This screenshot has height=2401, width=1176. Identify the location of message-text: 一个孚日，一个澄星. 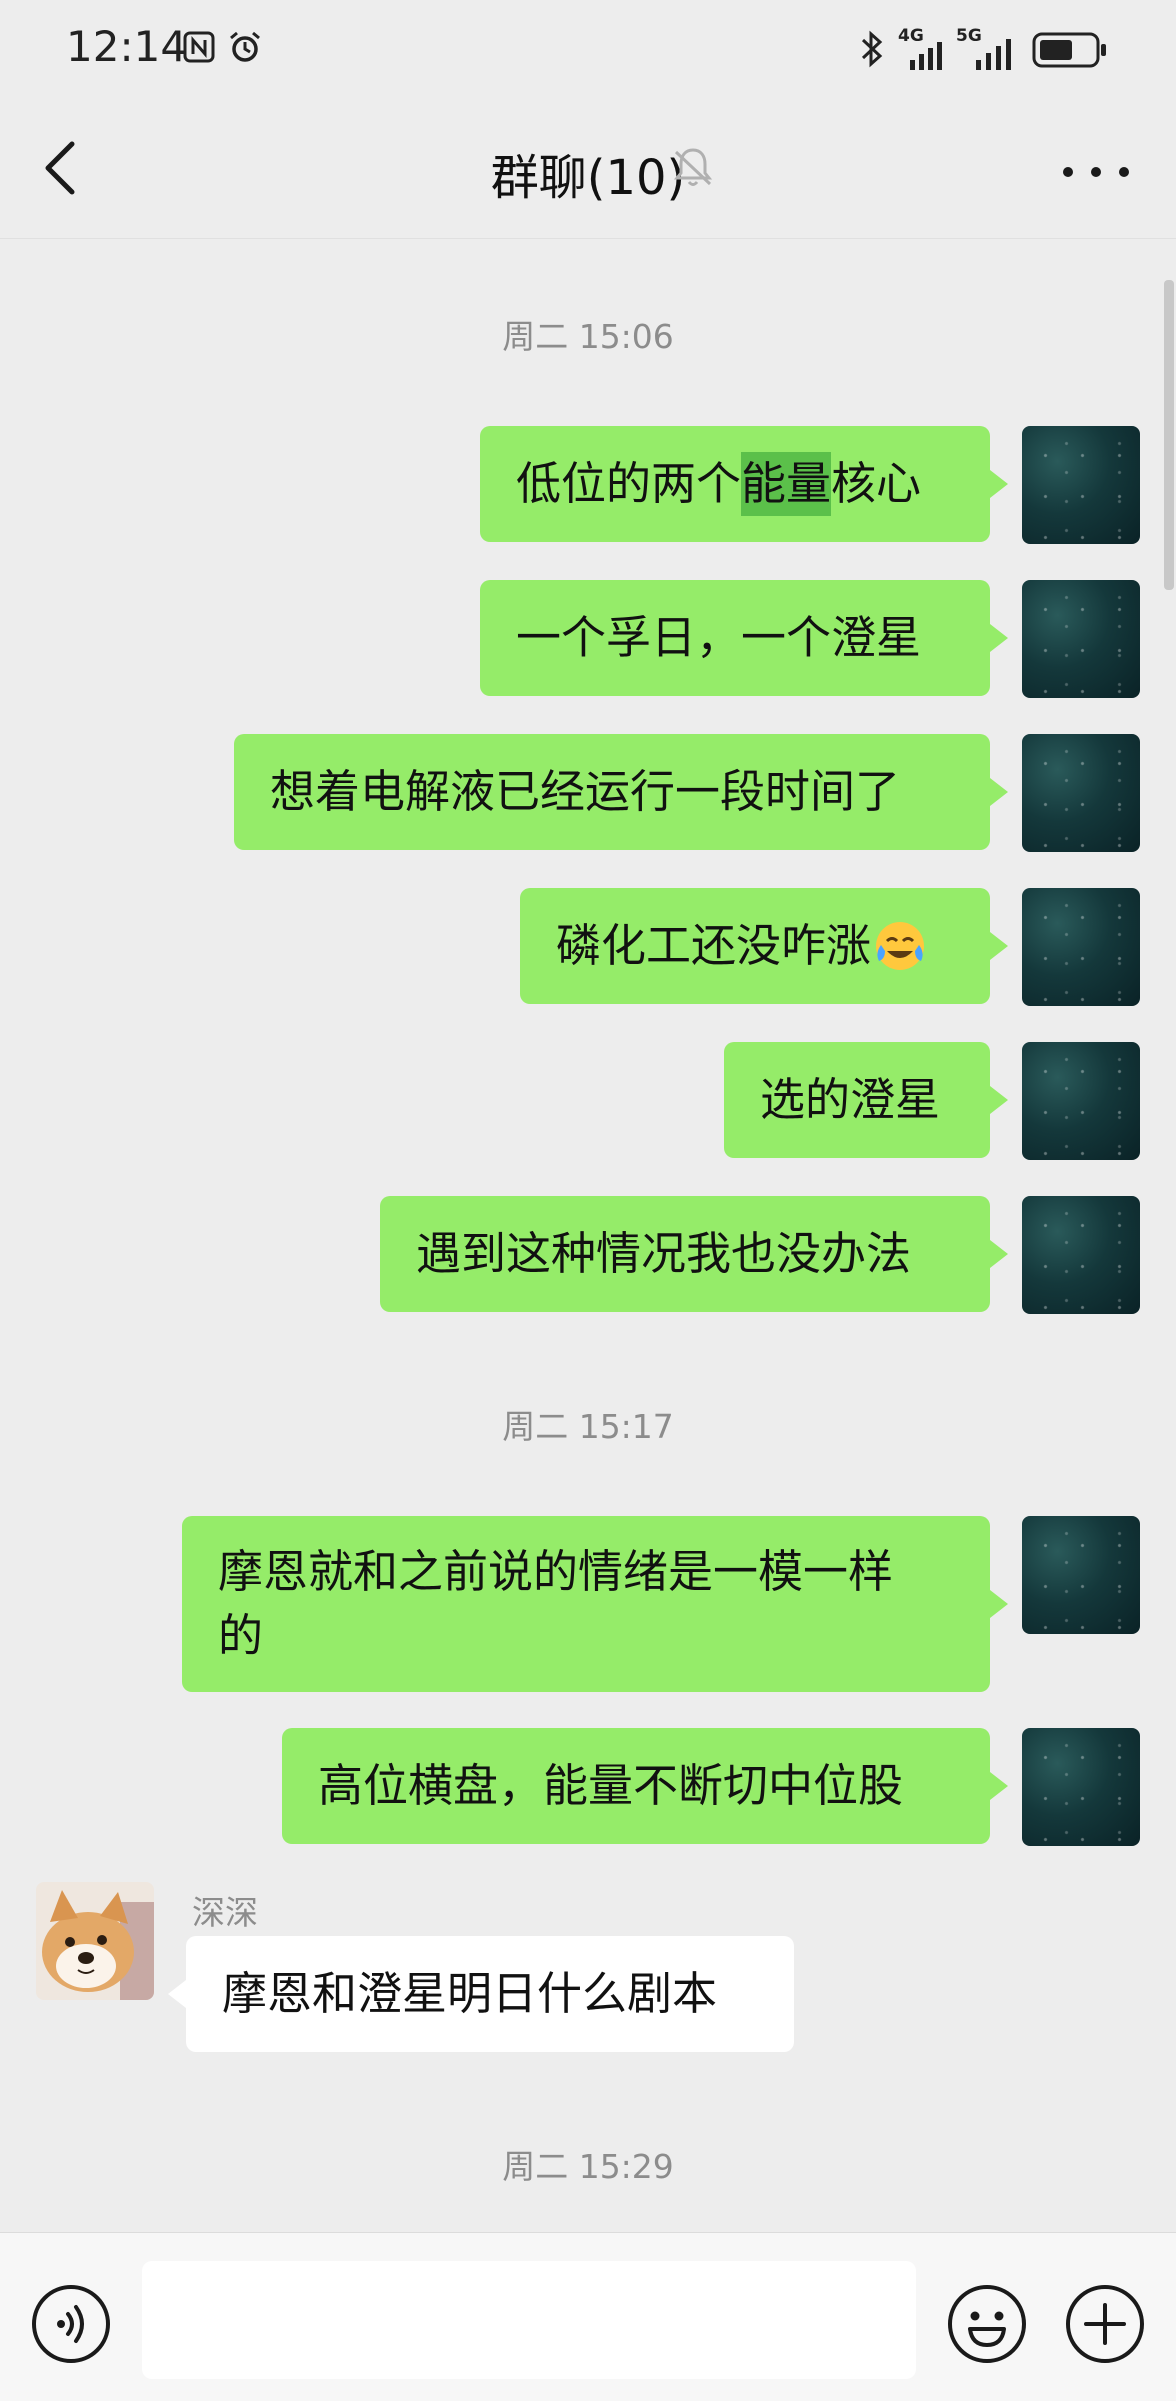
(719, 637).